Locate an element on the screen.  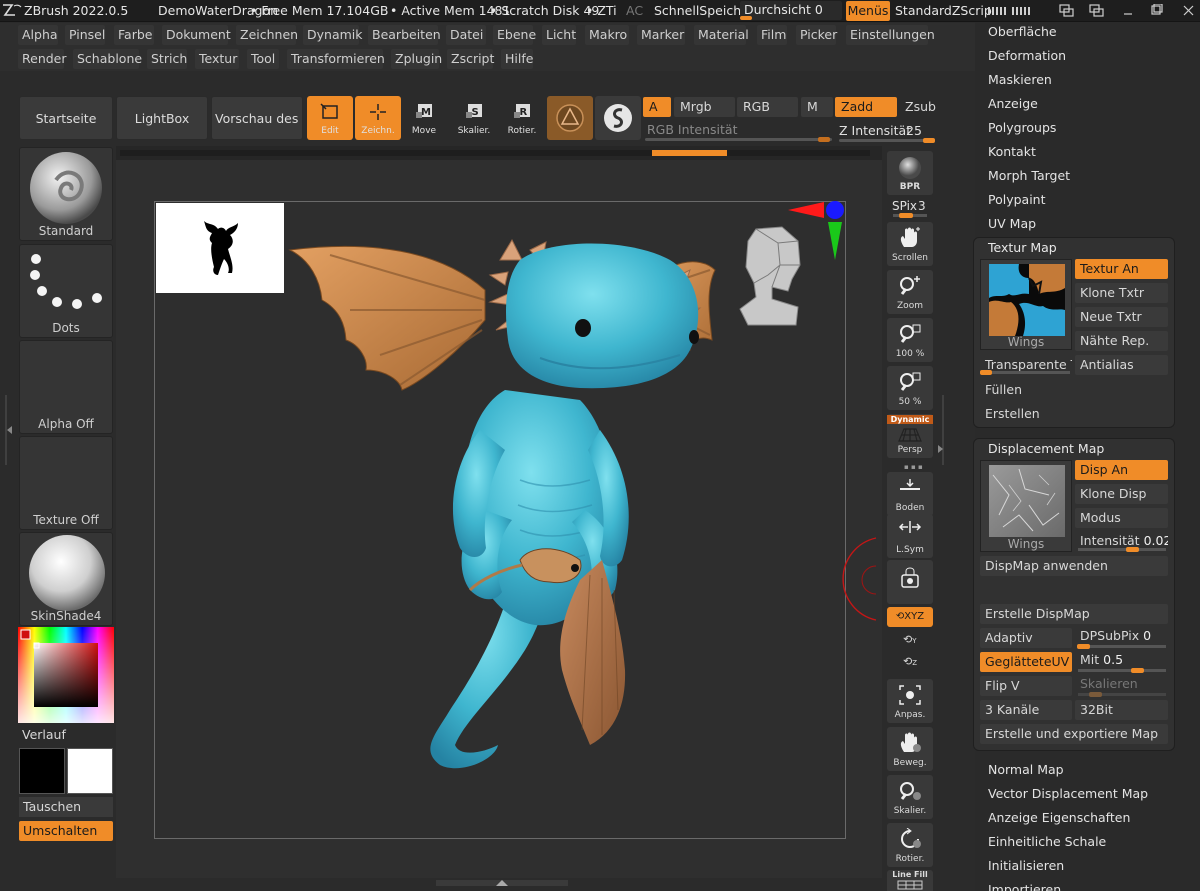
menu-item: Datei is located at coordinates (466, 35).